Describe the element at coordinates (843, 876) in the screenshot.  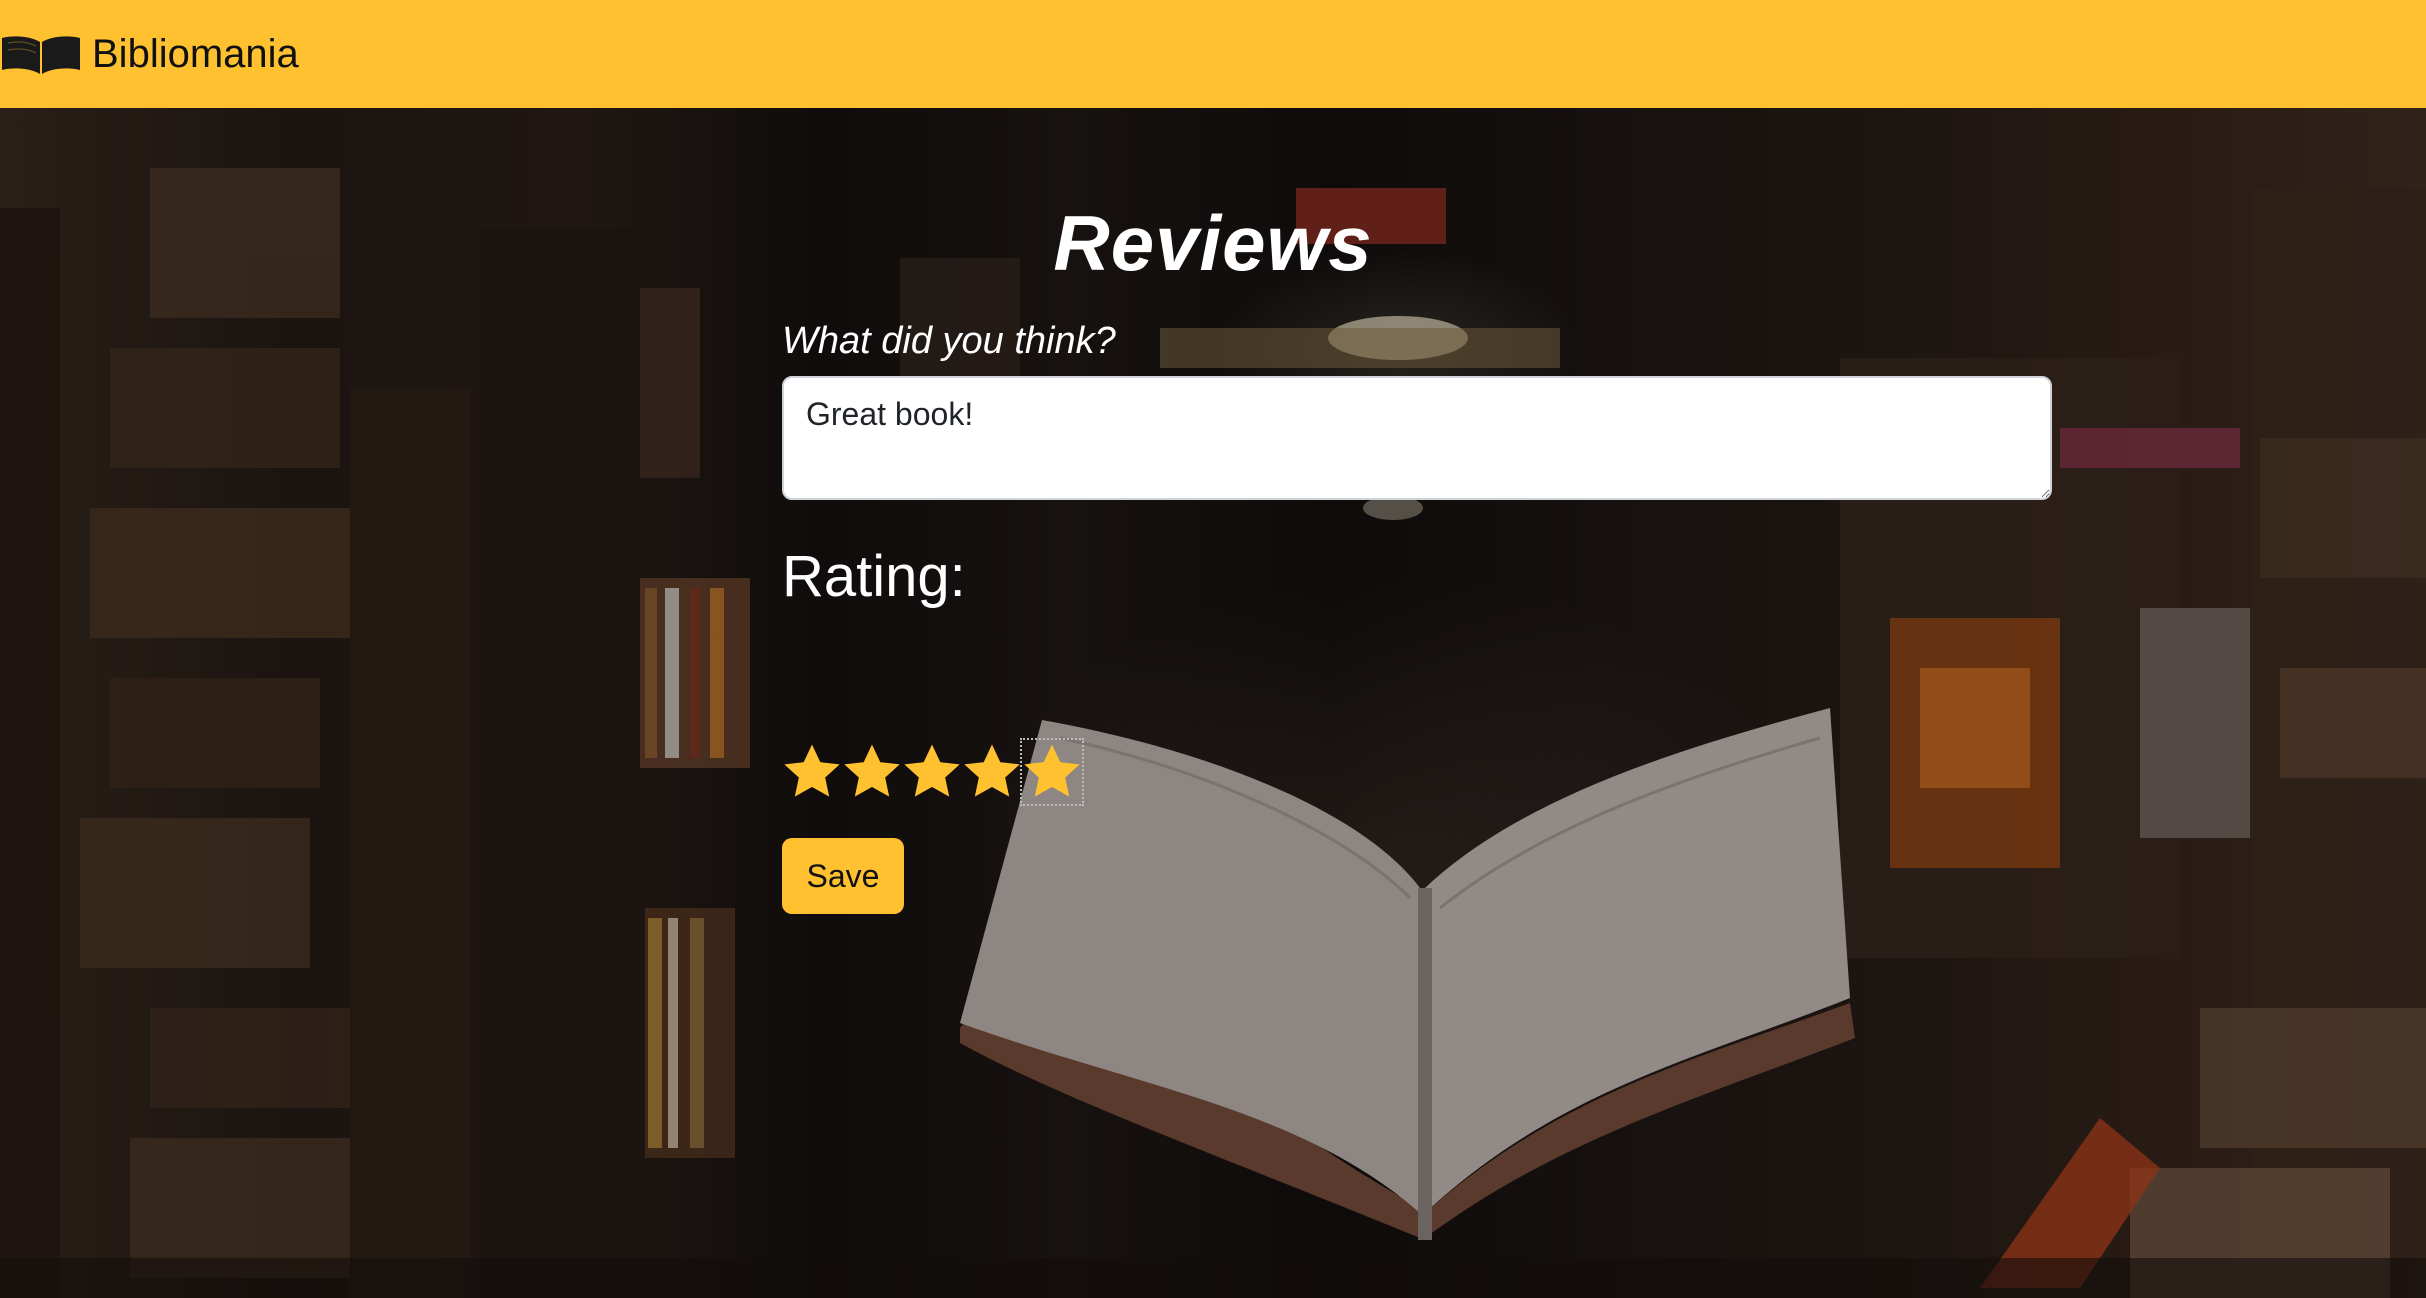
I see `save-button: Save` at that location.